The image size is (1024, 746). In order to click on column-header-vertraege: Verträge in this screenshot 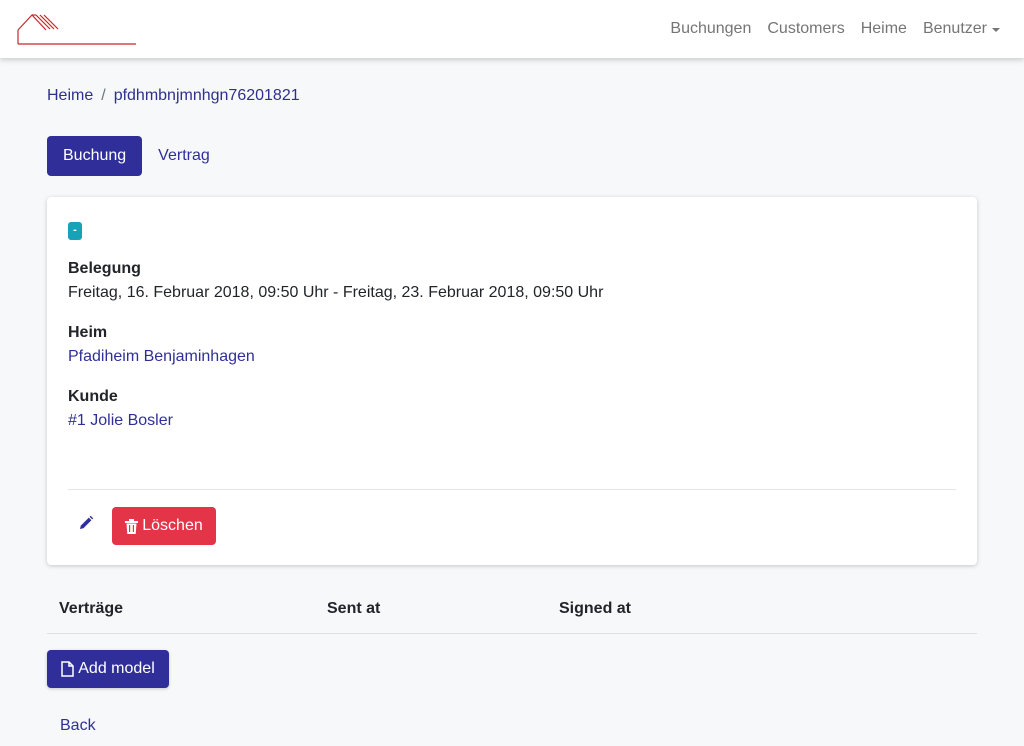, I will do `click(91, 608)`.